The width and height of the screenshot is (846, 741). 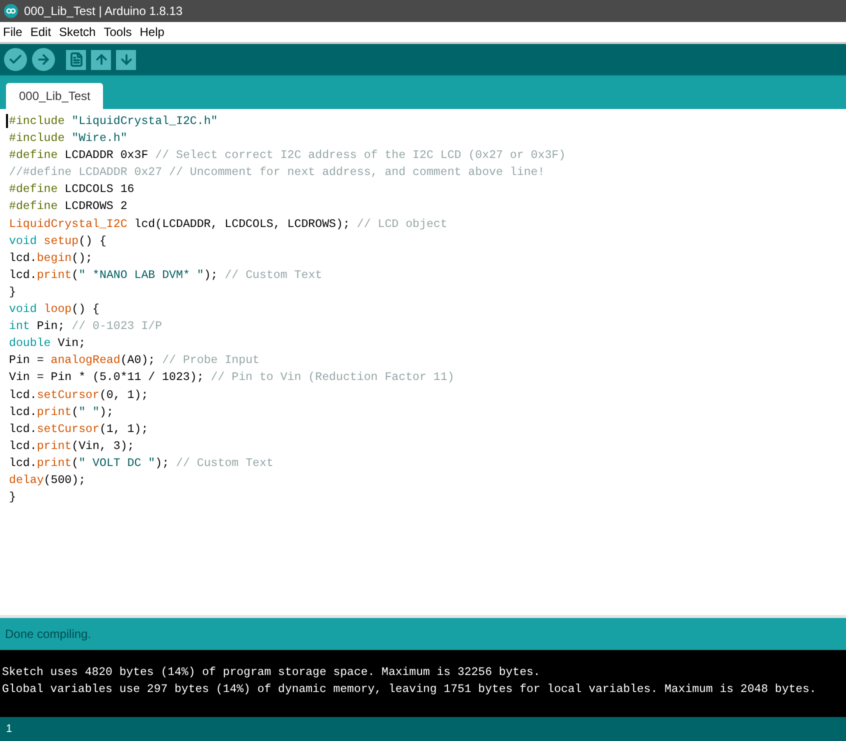 I want to click on code-line: #define LCDADDR 0x3F // Select correct I2C address of the I2C LCD (0x27 or 0x3F), so click(x=287, y=156).